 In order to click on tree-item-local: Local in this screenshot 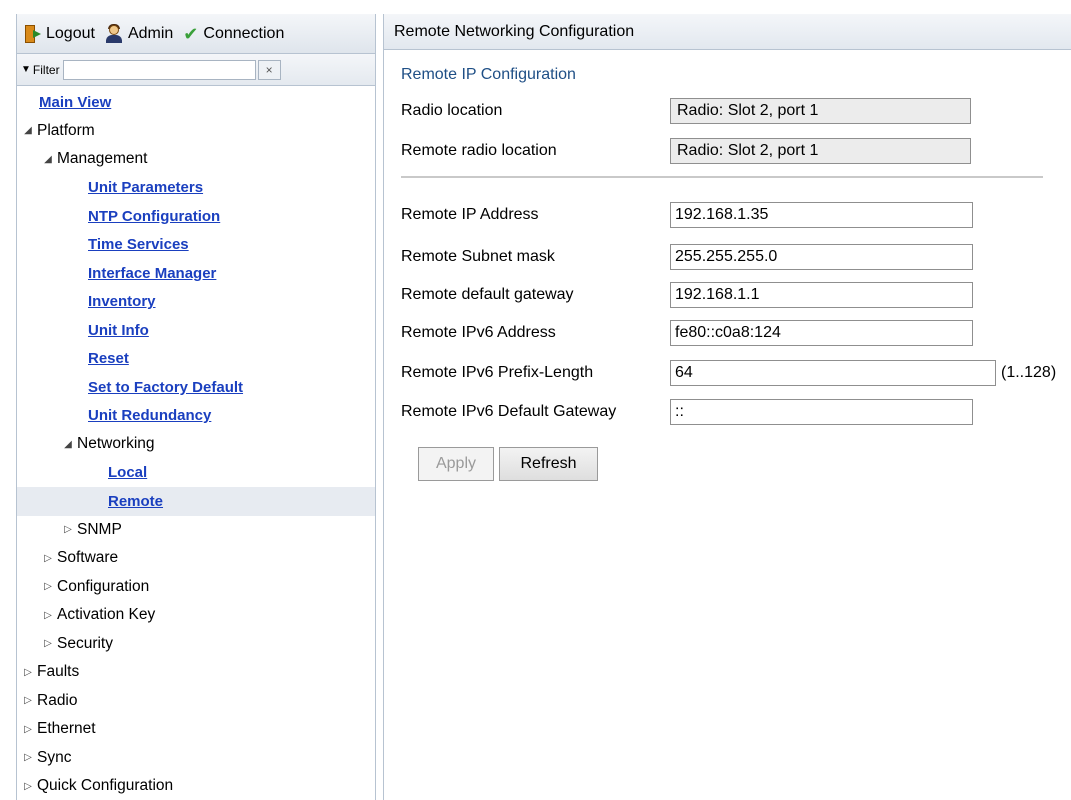, I will do `click(196, 473)`.